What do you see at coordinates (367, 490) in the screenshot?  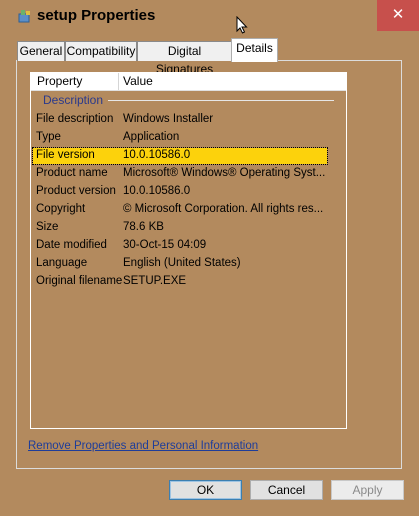 I see `apply-button: Apply` at bounding box center [367, 490].